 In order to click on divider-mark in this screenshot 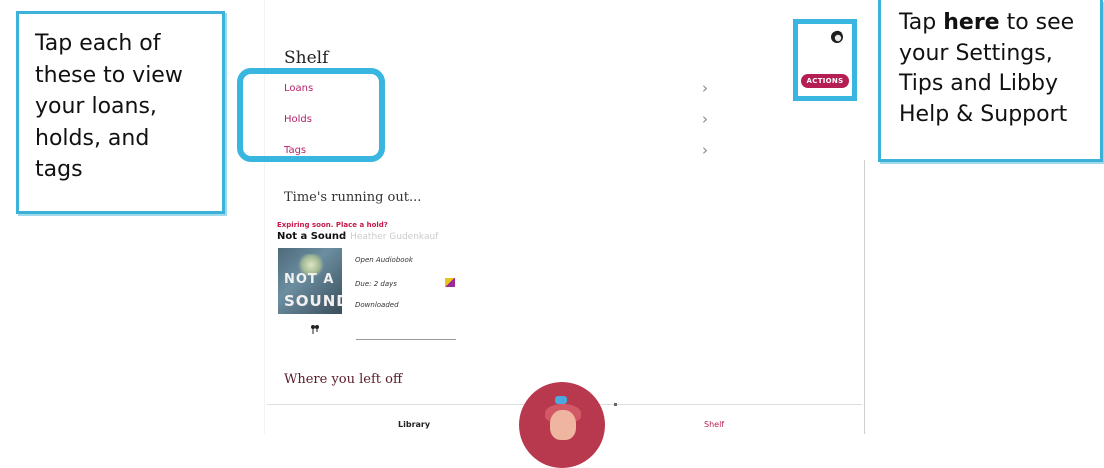, I will do `click(615, 404)`.